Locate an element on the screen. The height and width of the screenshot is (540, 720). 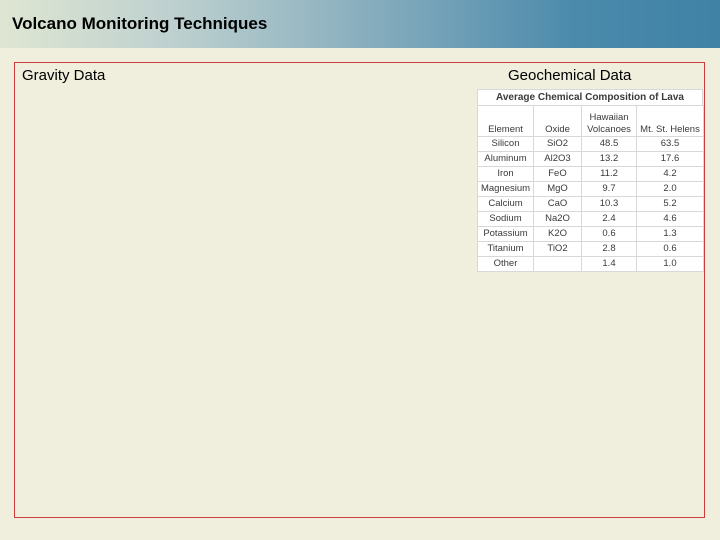
cell-element: Sodium is located at coordinates (505, 219).